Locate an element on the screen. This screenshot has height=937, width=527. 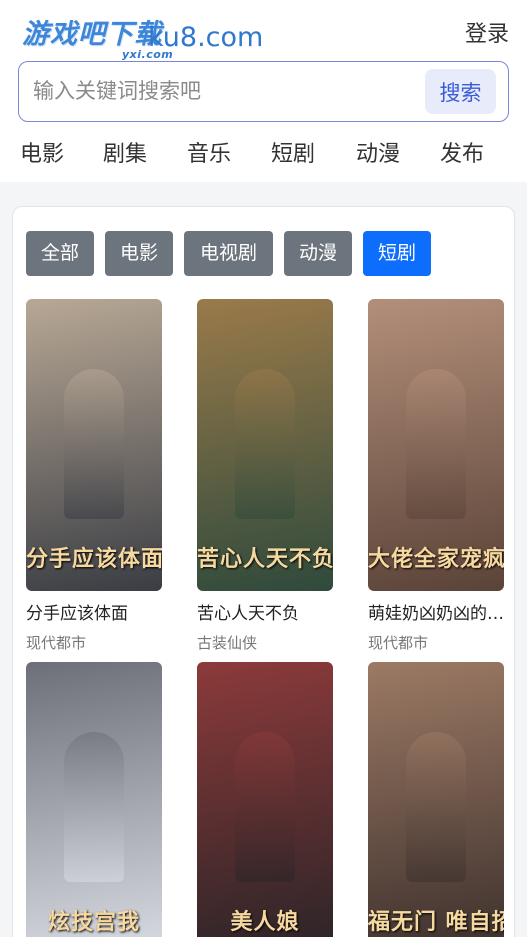
site-logo: 游戏吧下载 yxi.com ku8.com is located at coordinates (163, 35).